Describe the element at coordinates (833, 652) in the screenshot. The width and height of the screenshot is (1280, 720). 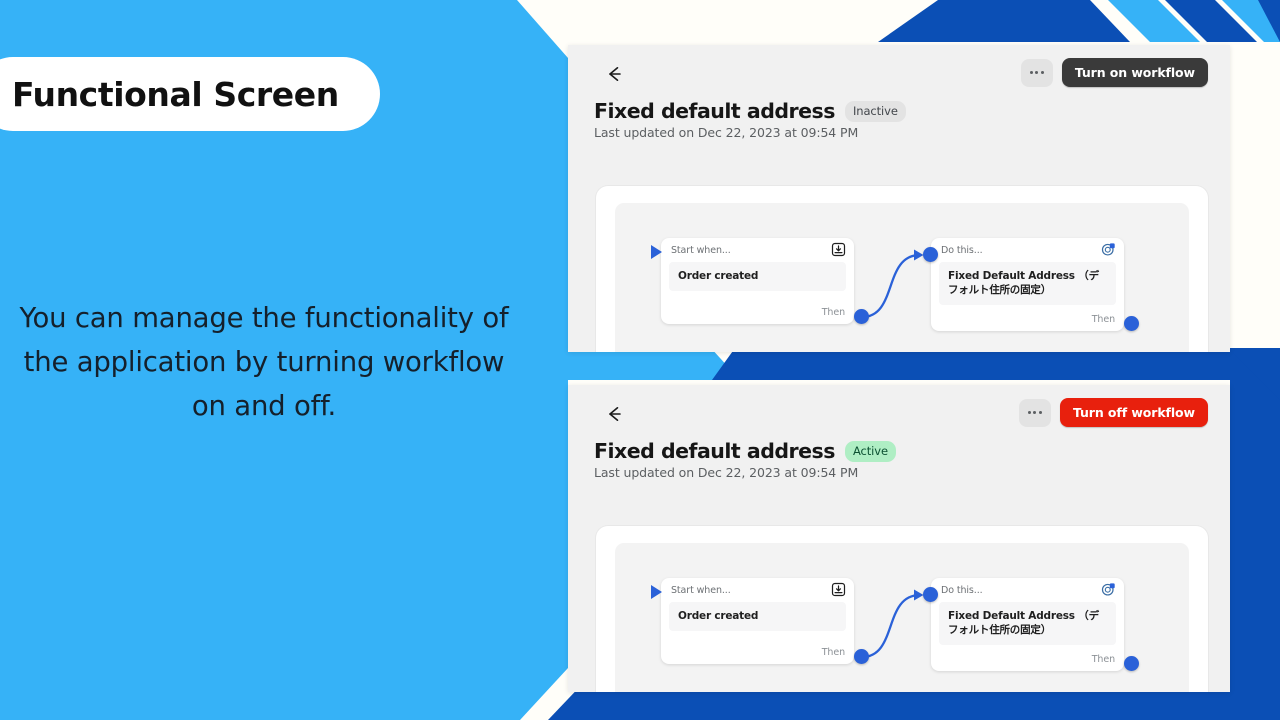
I see `trigger-then-label-active: Then` at that location.